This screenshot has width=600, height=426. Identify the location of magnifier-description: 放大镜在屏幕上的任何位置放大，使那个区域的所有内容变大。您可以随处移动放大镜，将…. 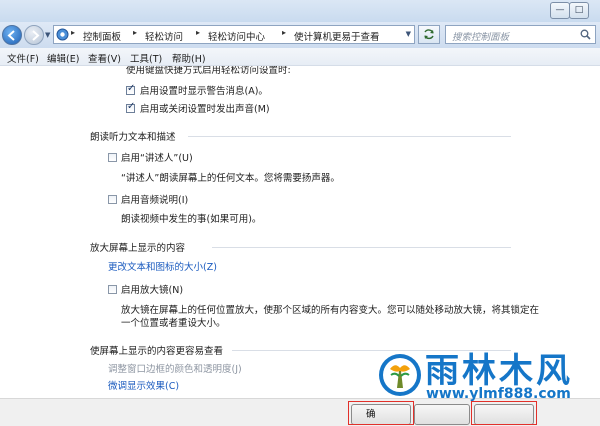
(330, 310).